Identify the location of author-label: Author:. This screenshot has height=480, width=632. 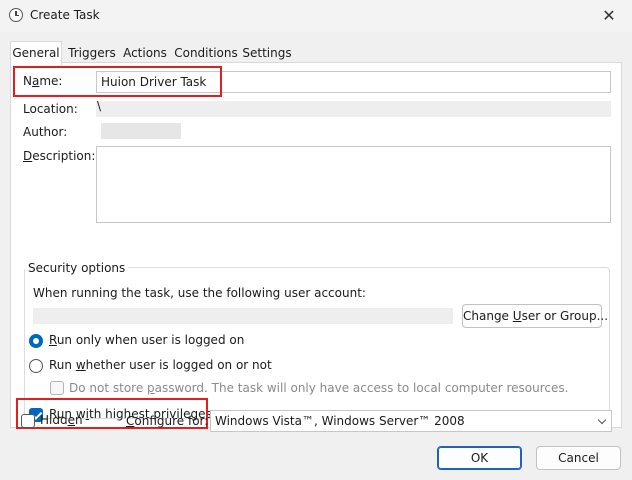
(45, 132).